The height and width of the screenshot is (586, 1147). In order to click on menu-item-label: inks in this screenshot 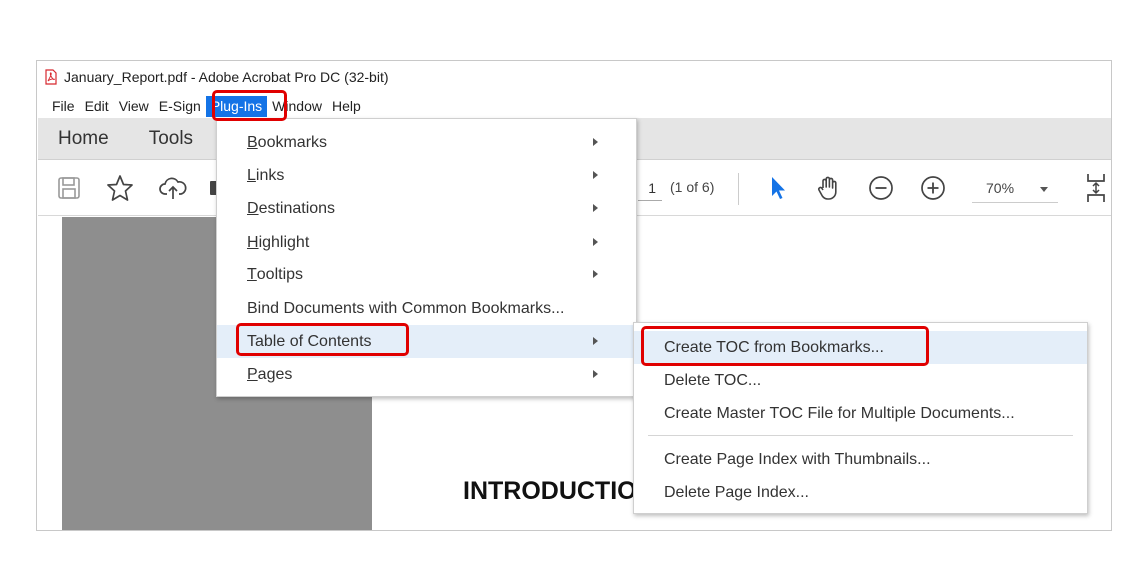, I will do `click(270, 175)`.